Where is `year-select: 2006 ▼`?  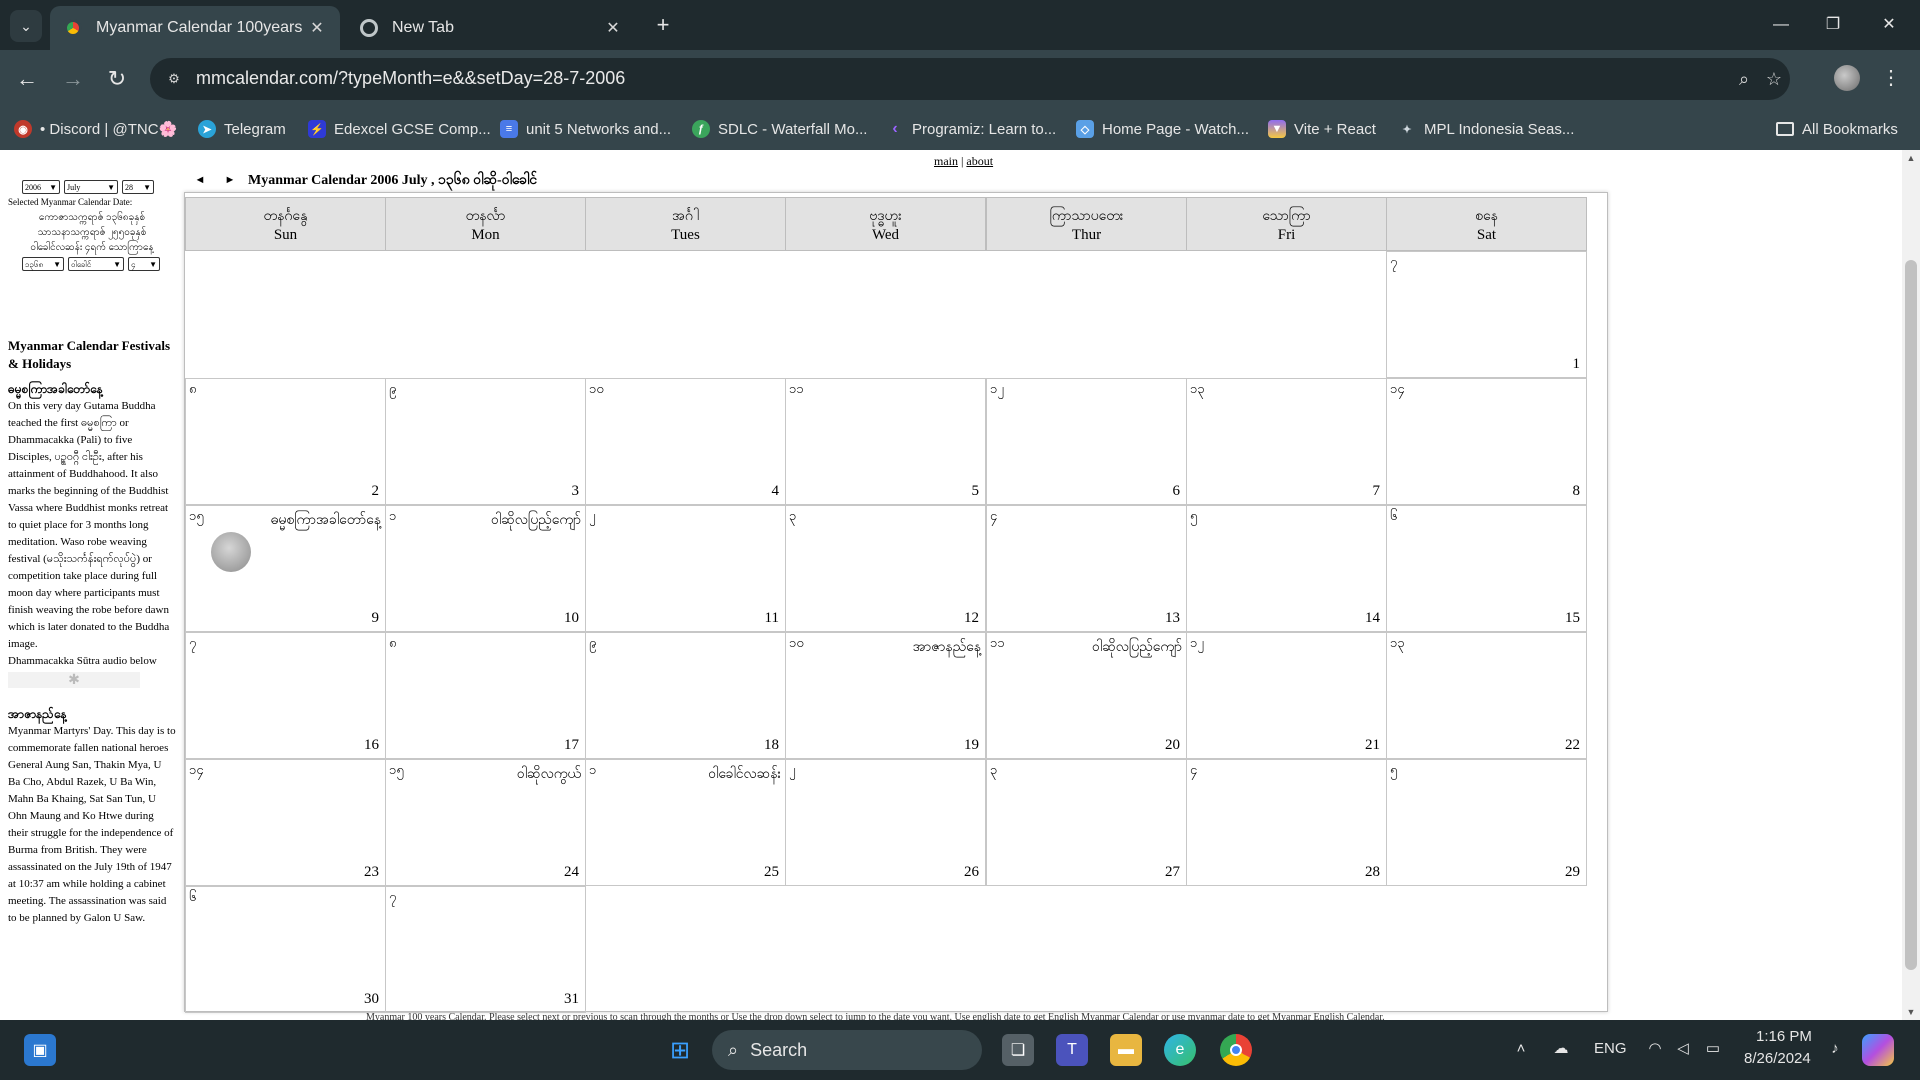 year-select: 2006 ▼ is located at coordinates (41, 187).